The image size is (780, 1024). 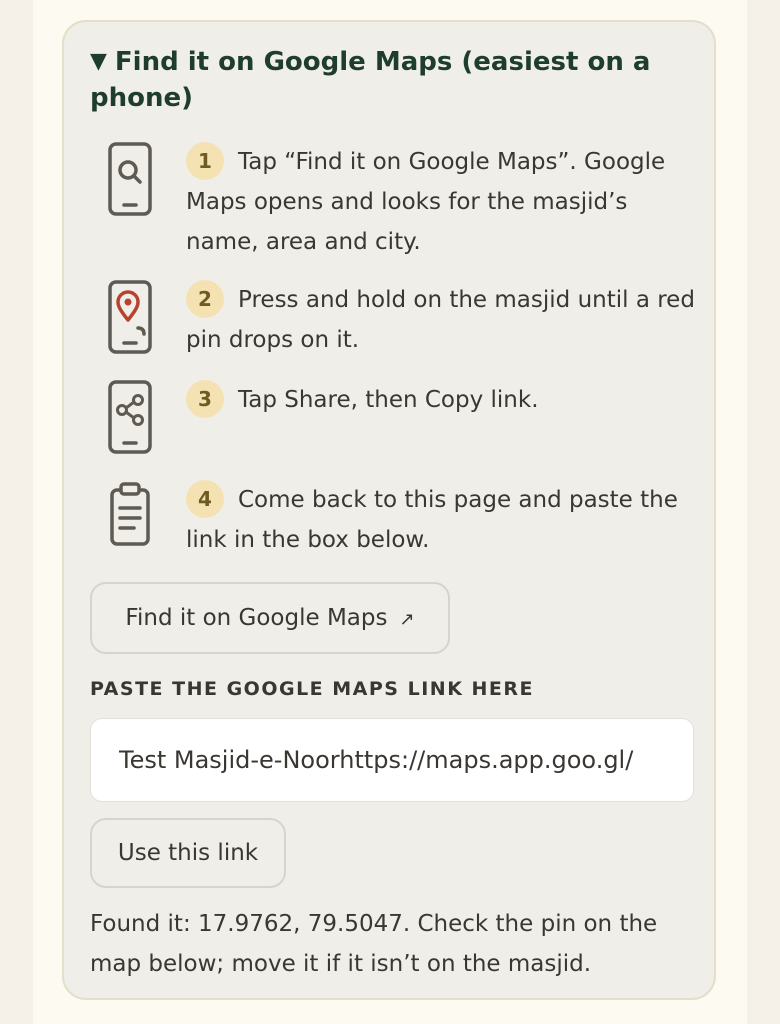 What do you see at coordinates (130, 179) in the screenshot?
I see `phone-search-icon` at bounding box center [130, 179].